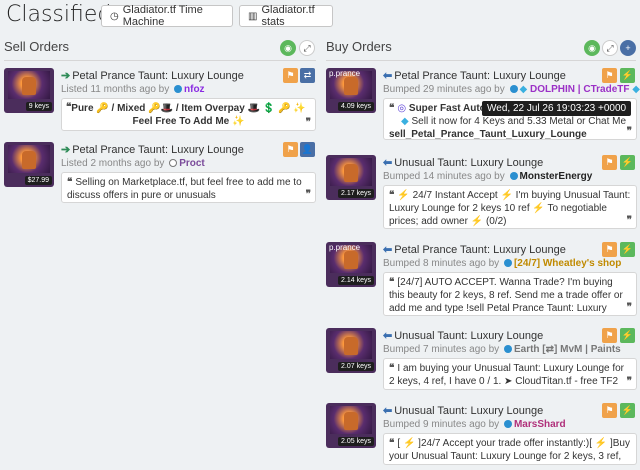 The width and height of the screenshot is (640, 470). Describe the element at coordinates (38, 180) in the screenshot. I see `price-tag: $27.99` at that location.